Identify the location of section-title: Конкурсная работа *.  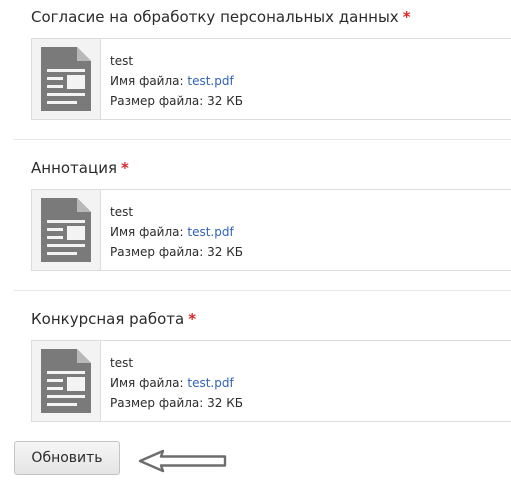
(113, 319).